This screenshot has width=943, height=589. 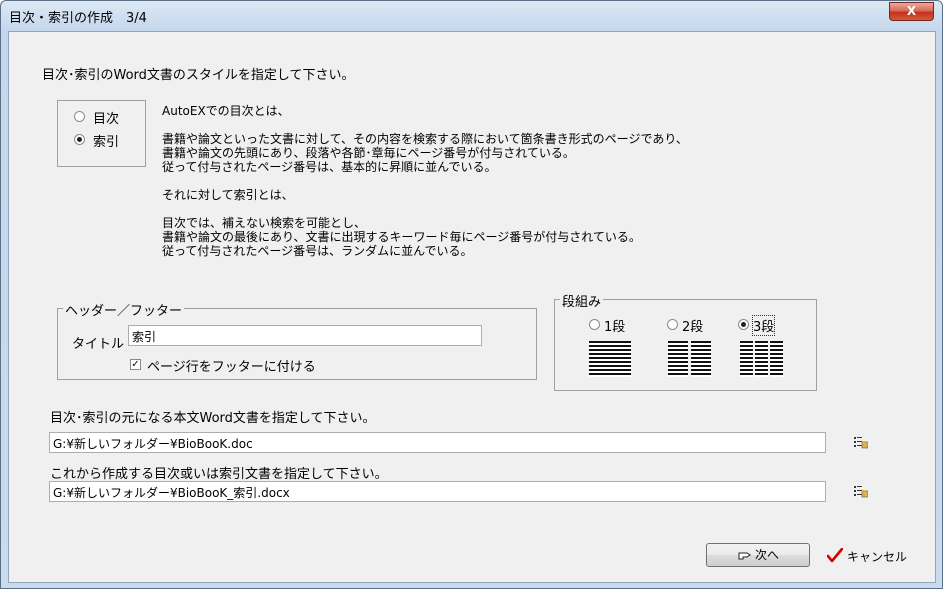 What do you see at coordinates (106, 140) in the screenshot?
I see `radio-index-label: 索引` at bounding box center [106, 140].